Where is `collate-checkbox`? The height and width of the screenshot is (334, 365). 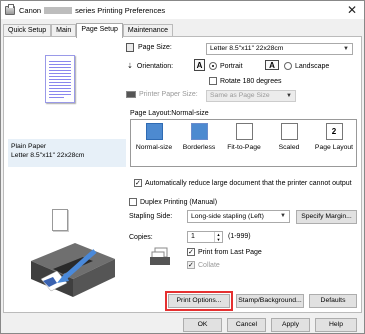
collate-checkbox is located at coordinates (191, 265).